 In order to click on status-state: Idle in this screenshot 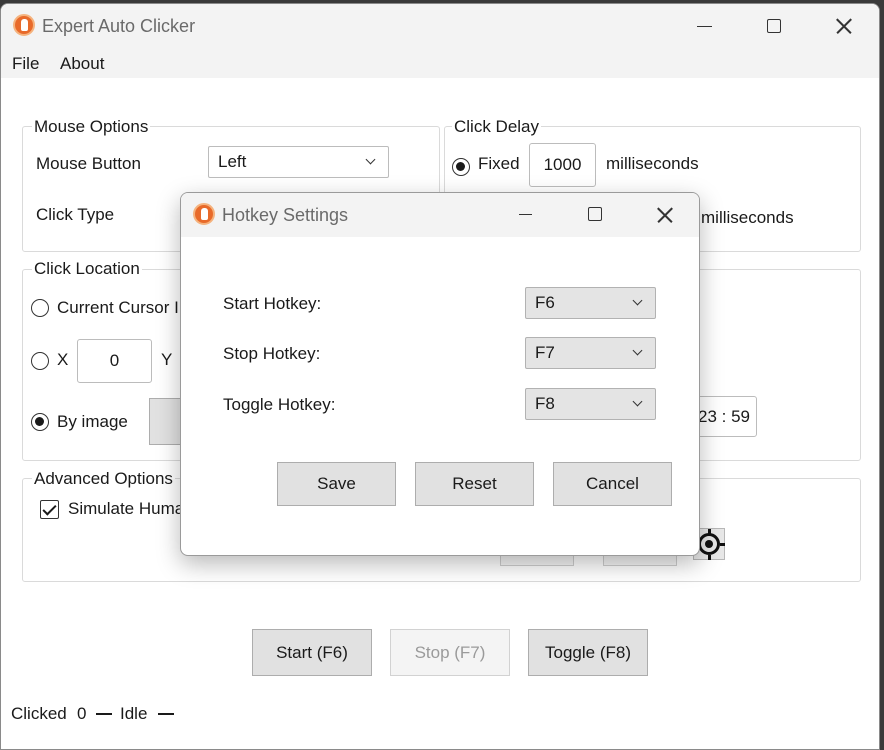, I will do `click(134, 713)`.